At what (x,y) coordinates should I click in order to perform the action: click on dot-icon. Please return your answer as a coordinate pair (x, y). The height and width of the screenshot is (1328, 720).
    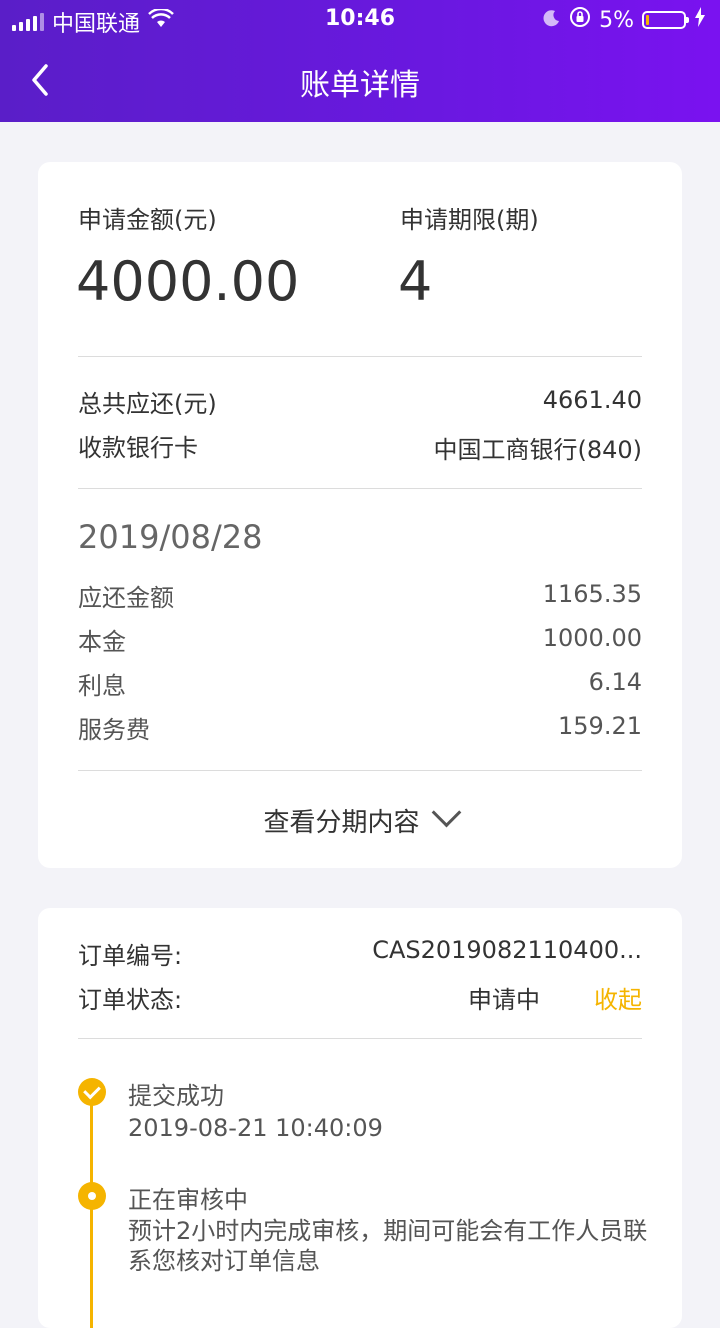
    Looking at the image, I should click on (92, 1196).